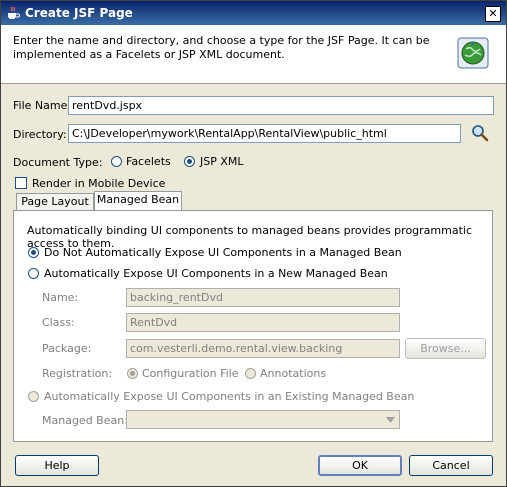 This screenshot has height=487, width=507. Describe the element at coordinates (58, 322) in the screenshot. I see `bean-class-label: Class:` at that location.